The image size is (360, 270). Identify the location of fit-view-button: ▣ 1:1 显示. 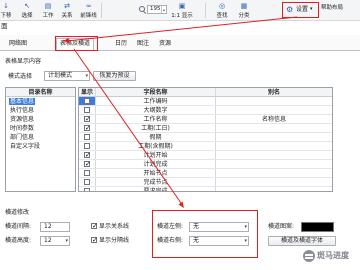
(182, 11).